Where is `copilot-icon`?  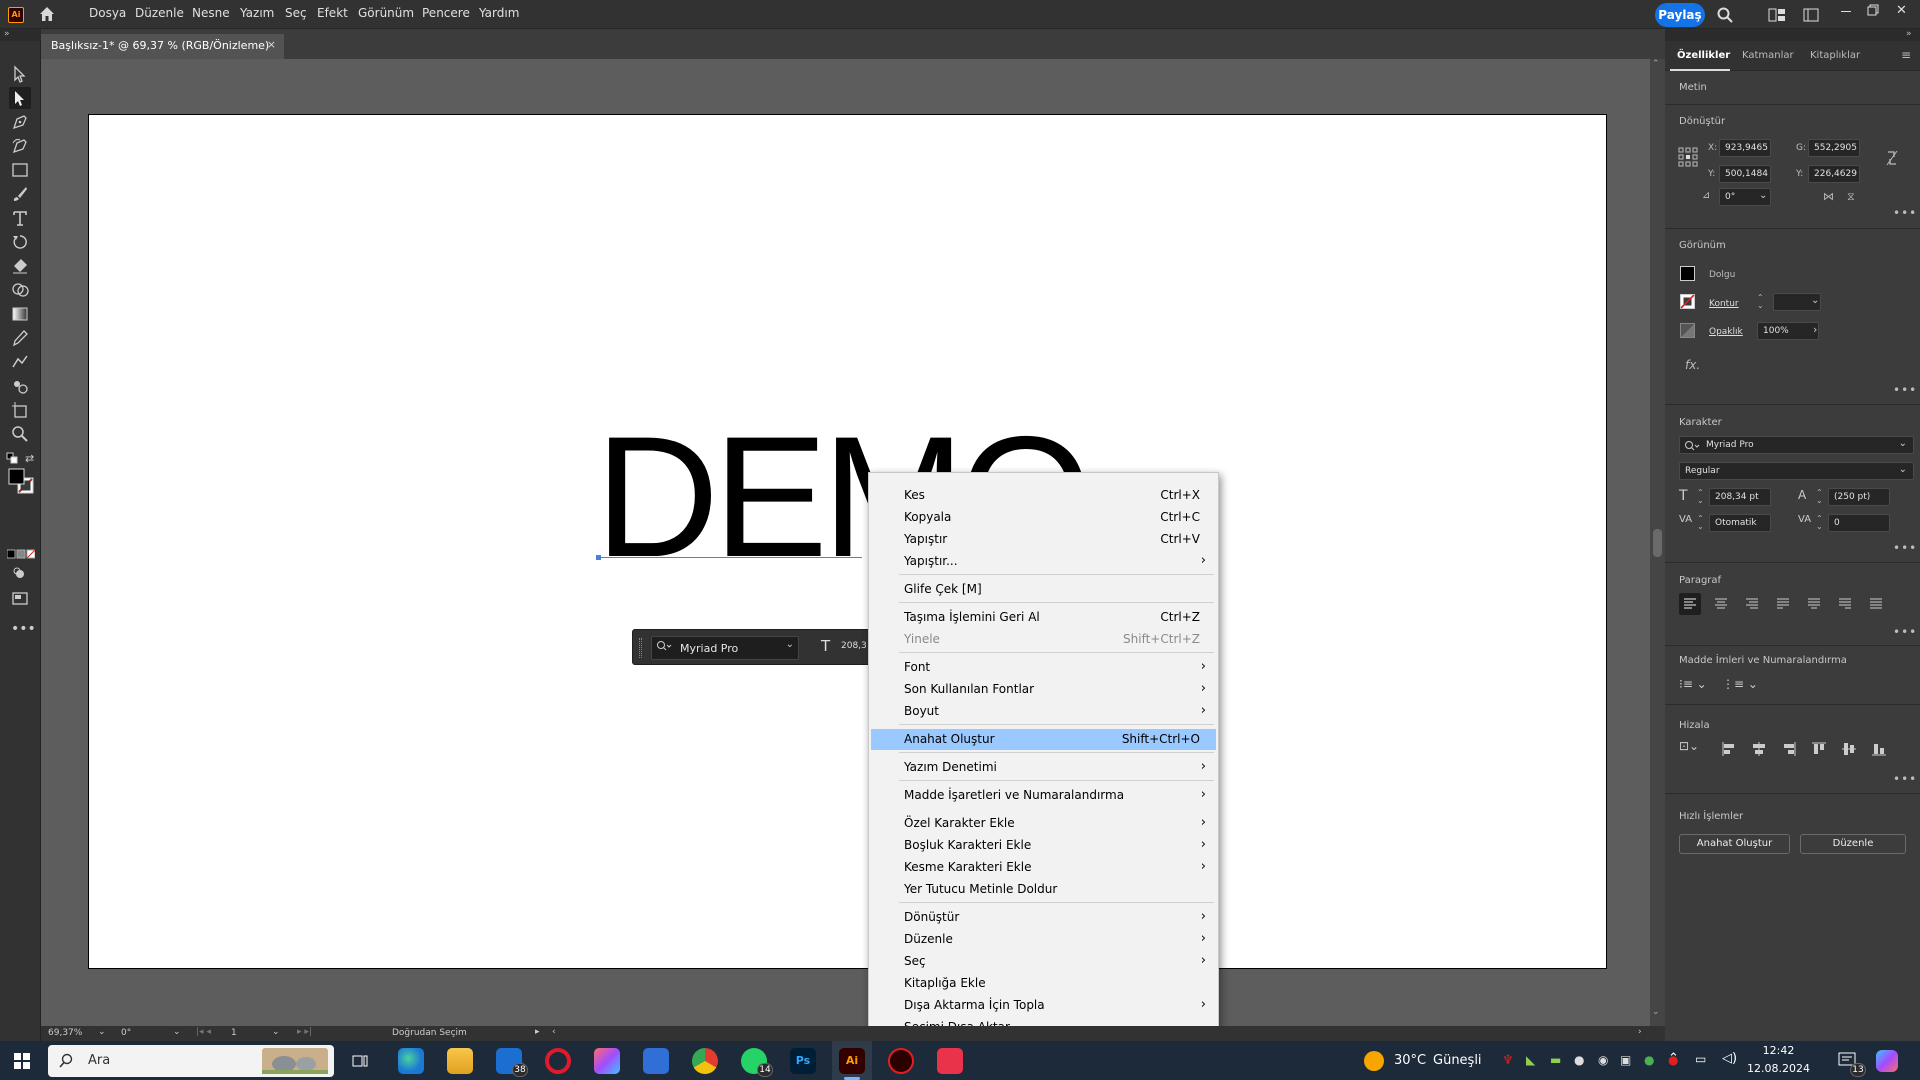 copilot-icon is located at coordinates (1887, 1061).